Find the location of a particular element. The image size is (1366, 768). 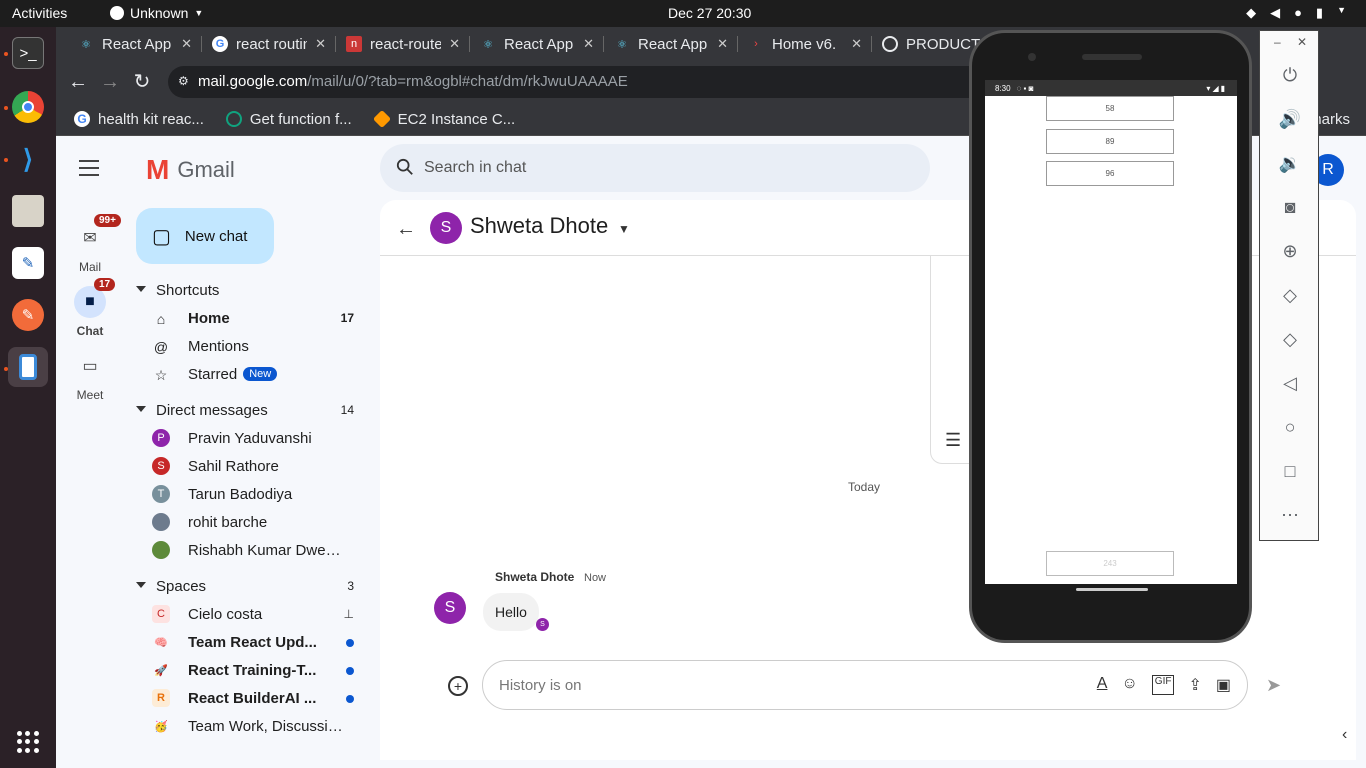

paint-icon: ✎ is located at coordinates (28, 315).